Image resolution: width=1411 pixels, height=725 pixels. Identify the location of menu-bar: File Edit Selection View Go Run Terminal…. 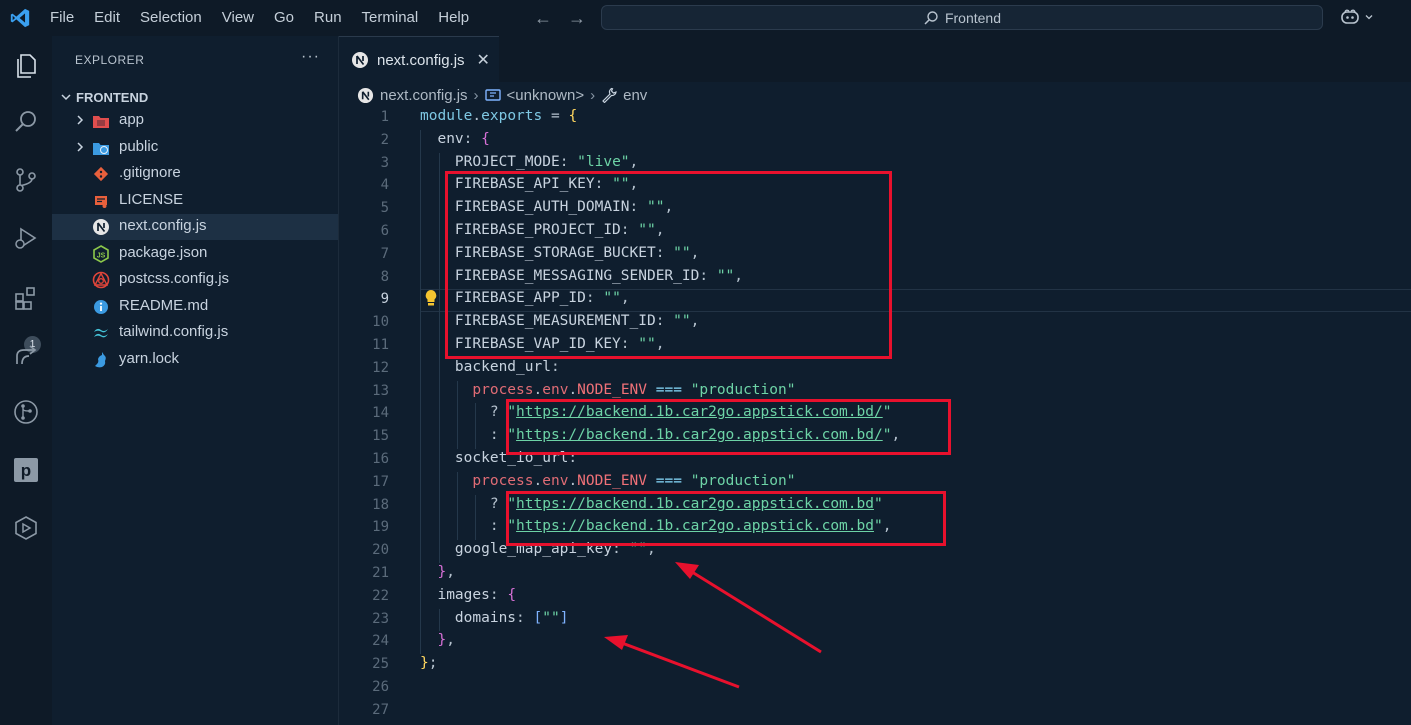
(259, 18).